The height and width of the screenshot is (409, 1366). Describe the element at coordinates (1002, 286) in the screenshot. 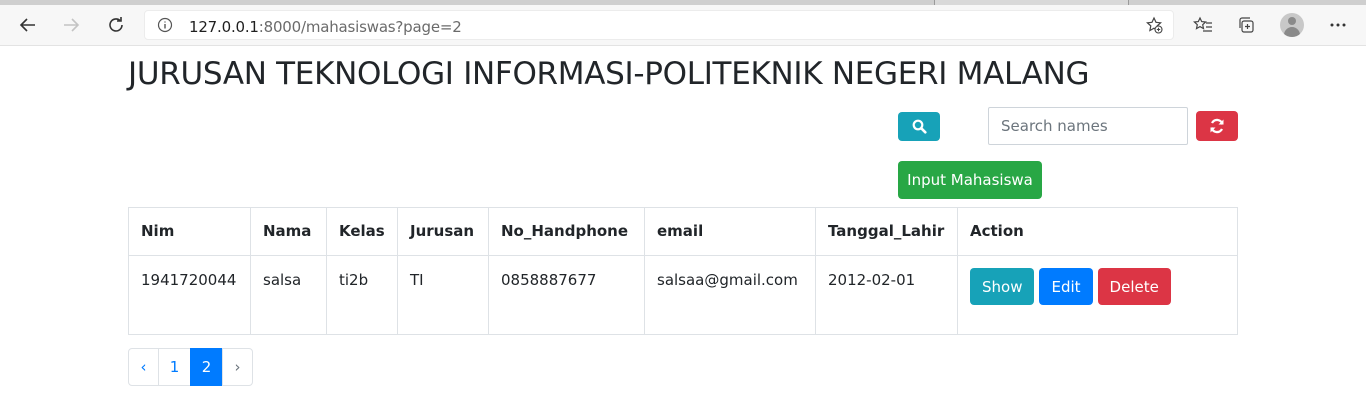

I see `show-button: Show` at that location.